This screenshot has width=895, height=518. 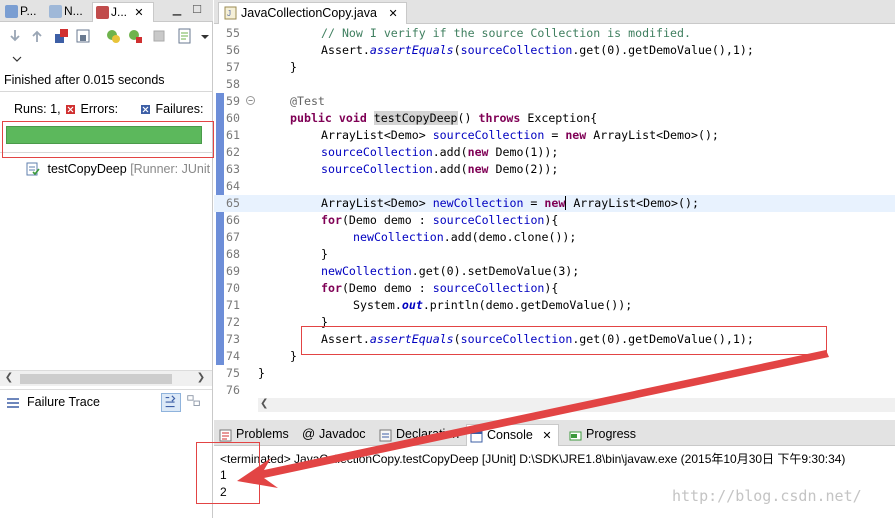 What do you see at coordinates (307, 101) in the screenshot?
I see `code-annotation: @Test` at bounding box center [307, 101].